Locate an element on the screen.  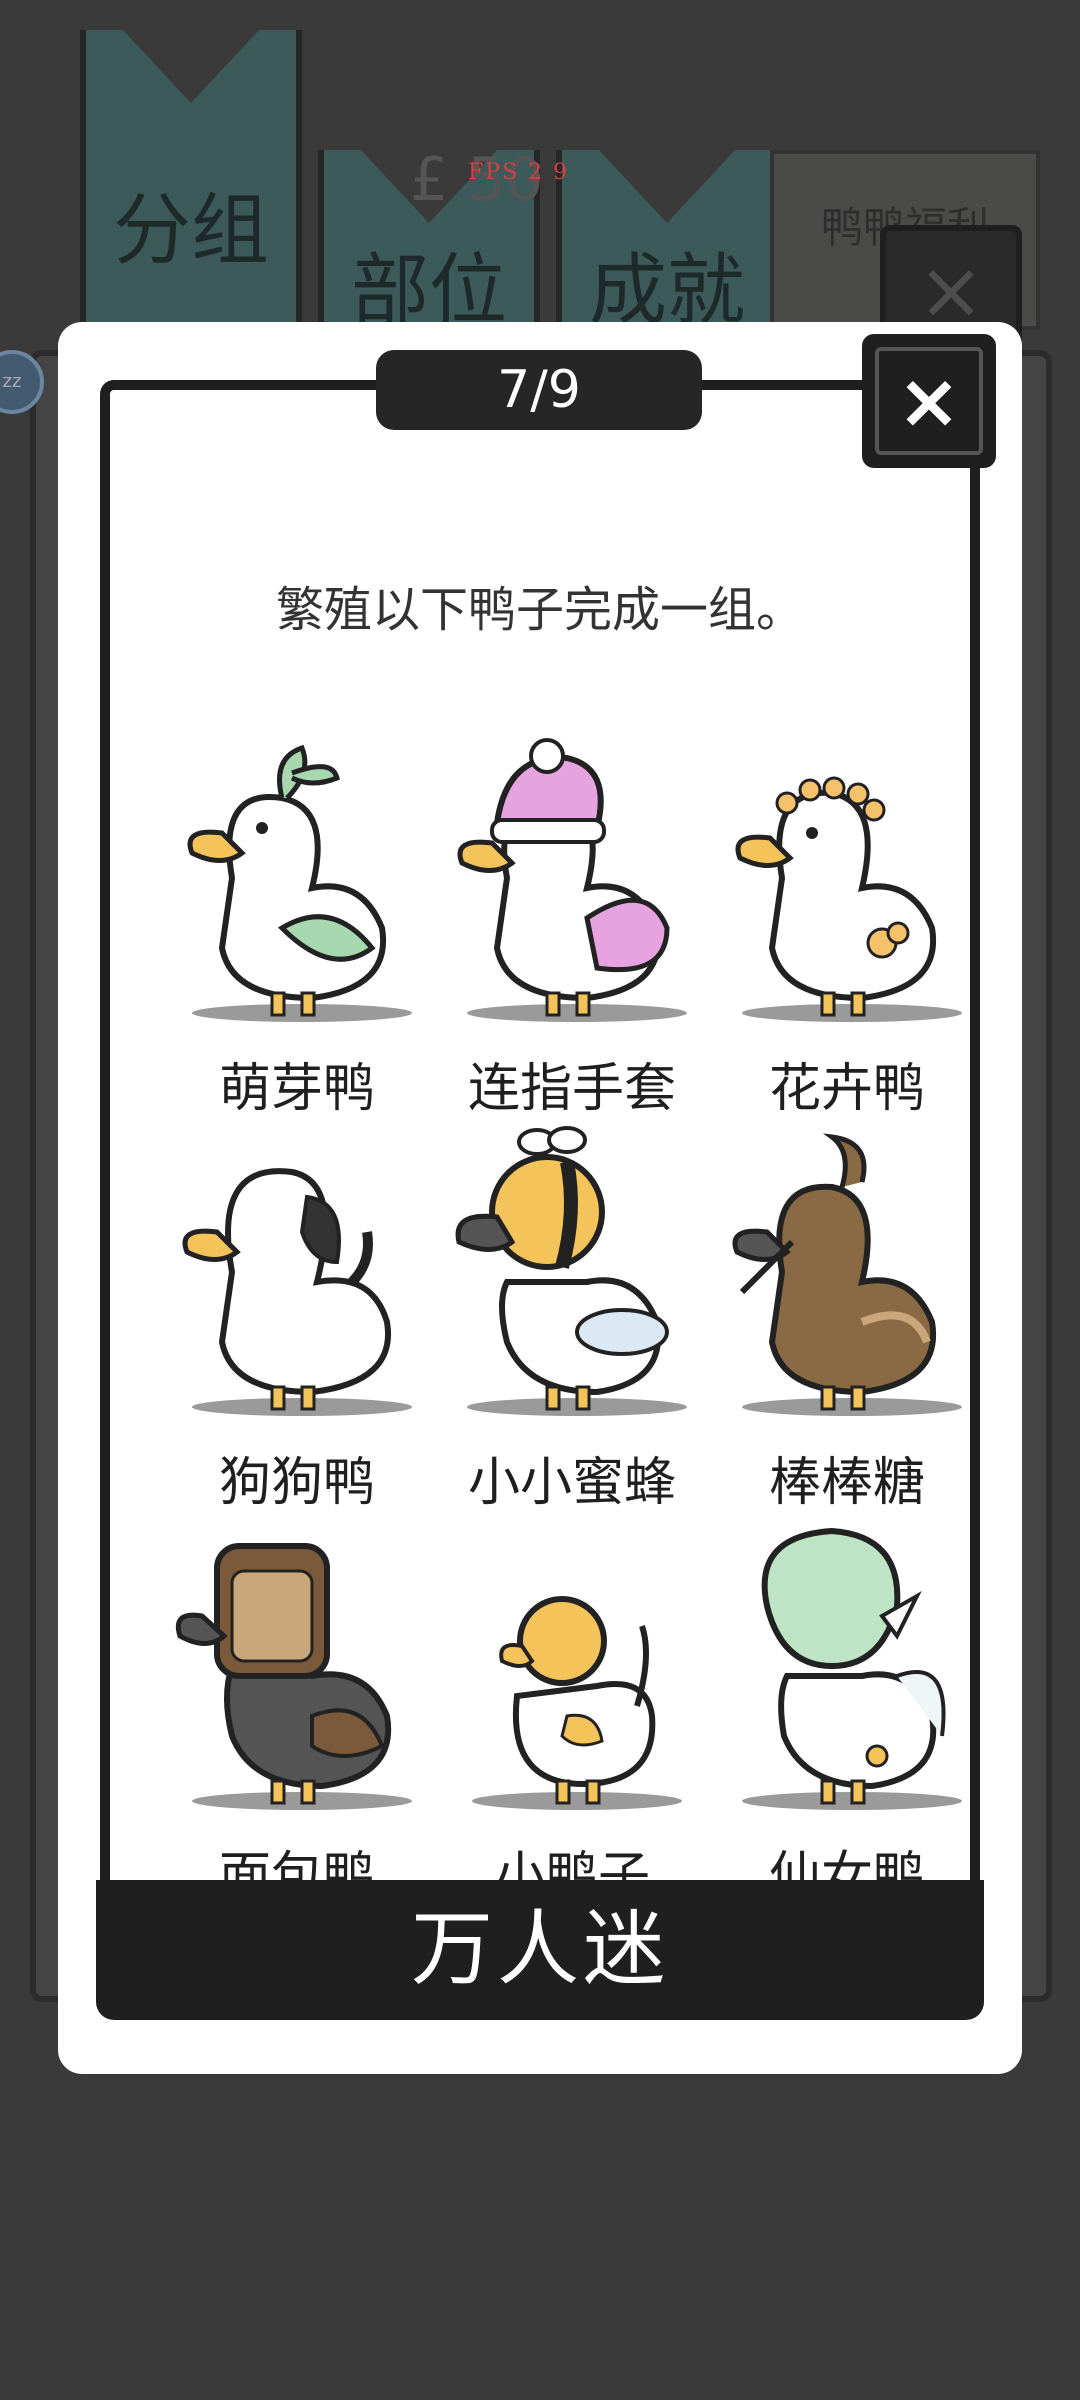
group-name-banner: 万人迷 is located at coordinates (540, 1950).